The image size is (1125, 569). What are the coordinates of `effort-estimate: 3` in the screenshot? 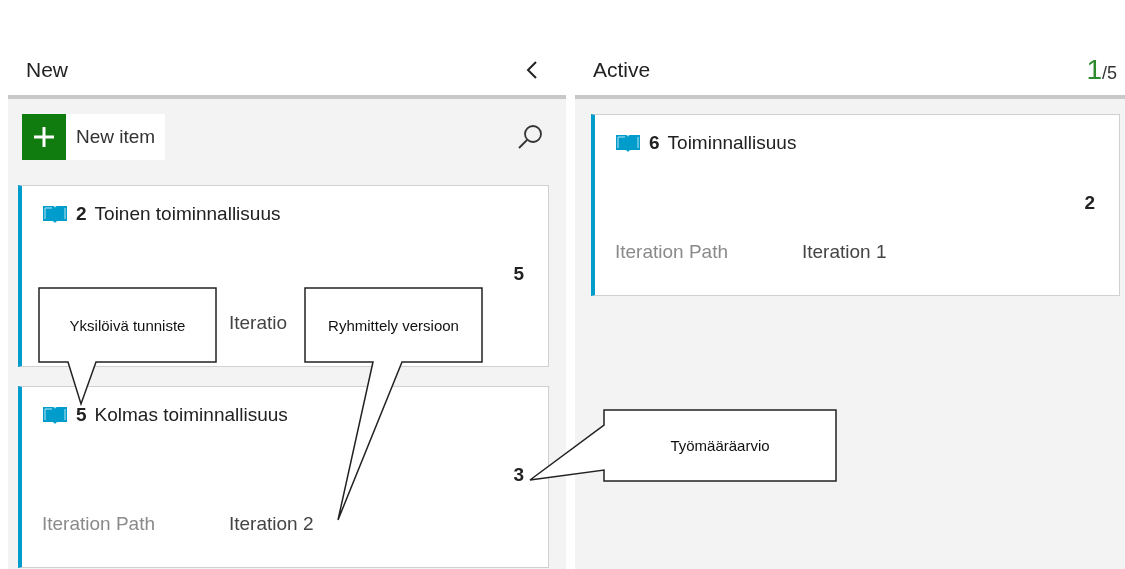 It's located at (518, 475).